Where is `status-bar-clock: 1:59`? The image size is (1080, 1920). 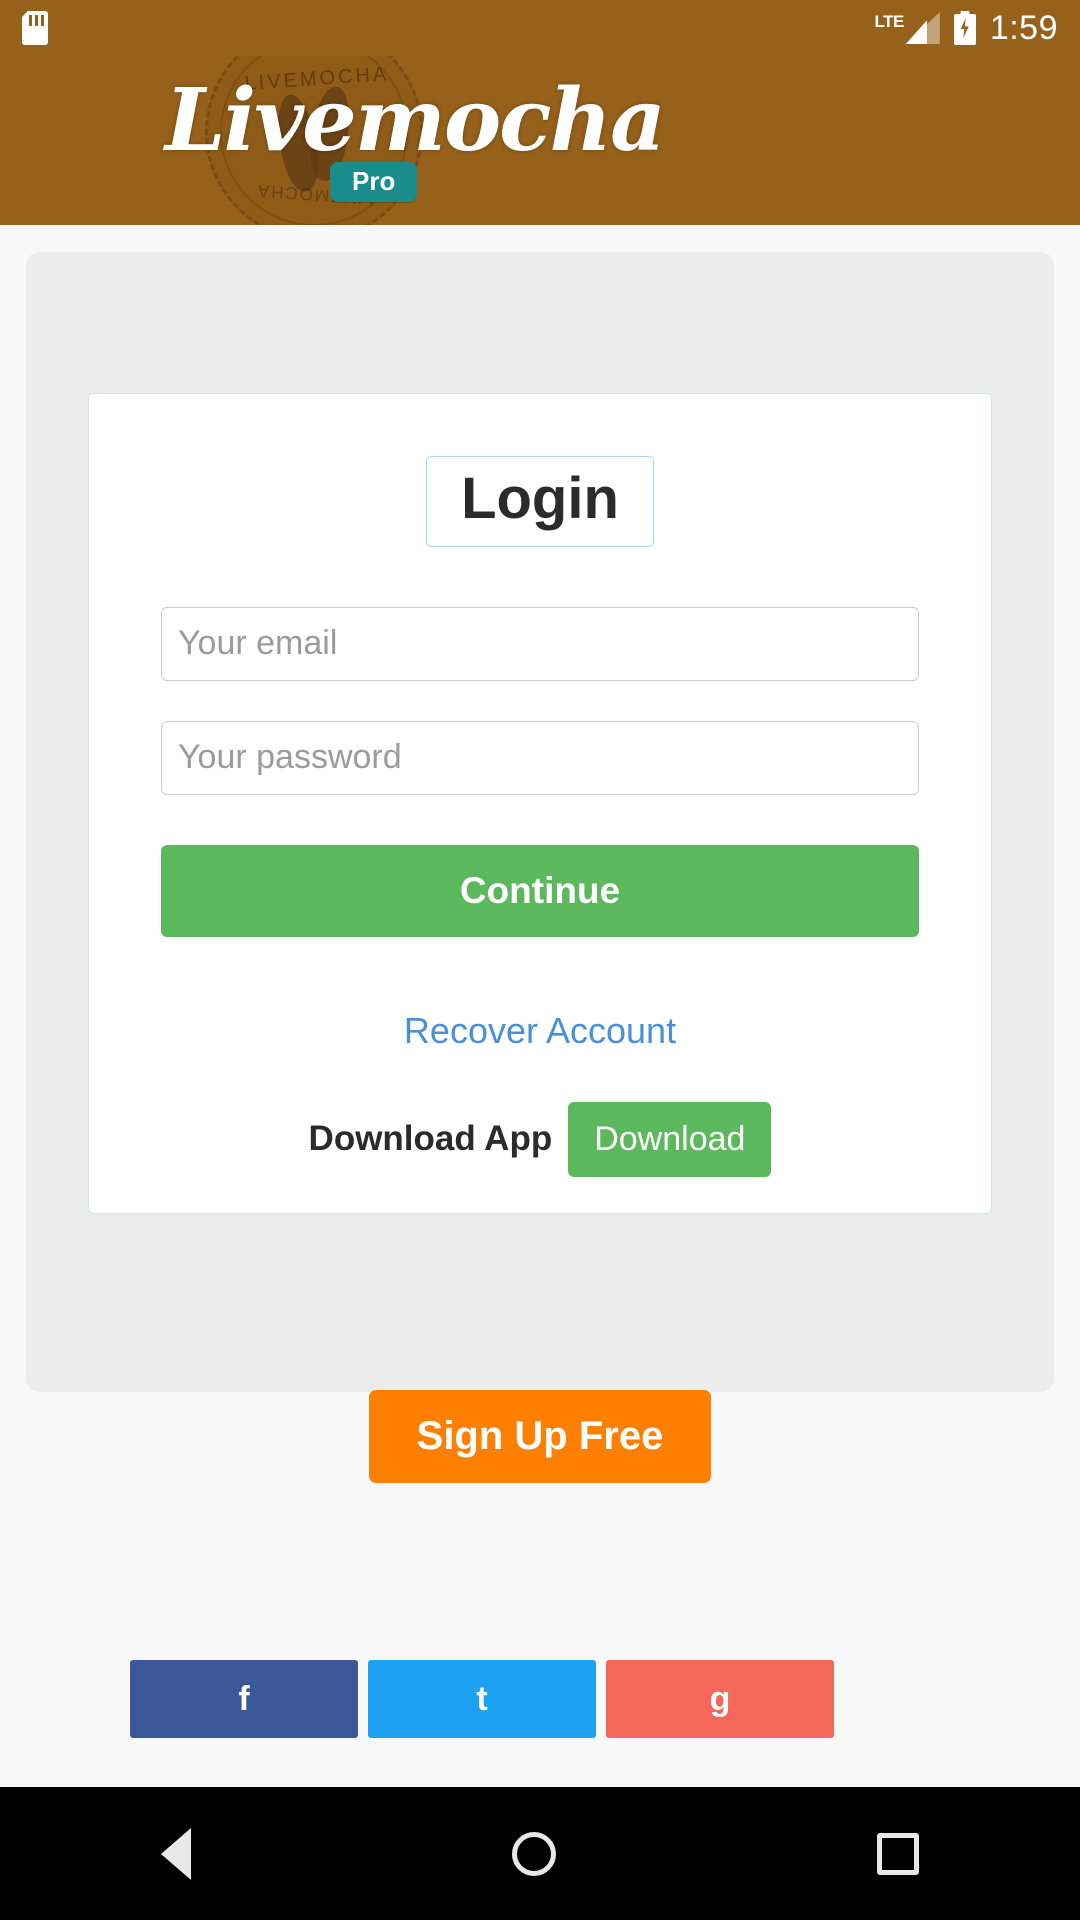 status-bar-clock: 1:59 is located at coordinates (1023, 28).